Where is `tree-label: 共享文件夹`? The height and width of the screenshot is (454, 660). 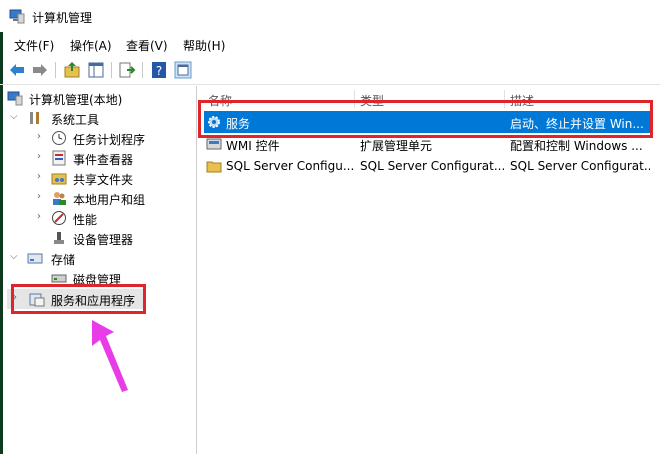
tree-label: 共享文件夹 is located at coordinates (103, 180).